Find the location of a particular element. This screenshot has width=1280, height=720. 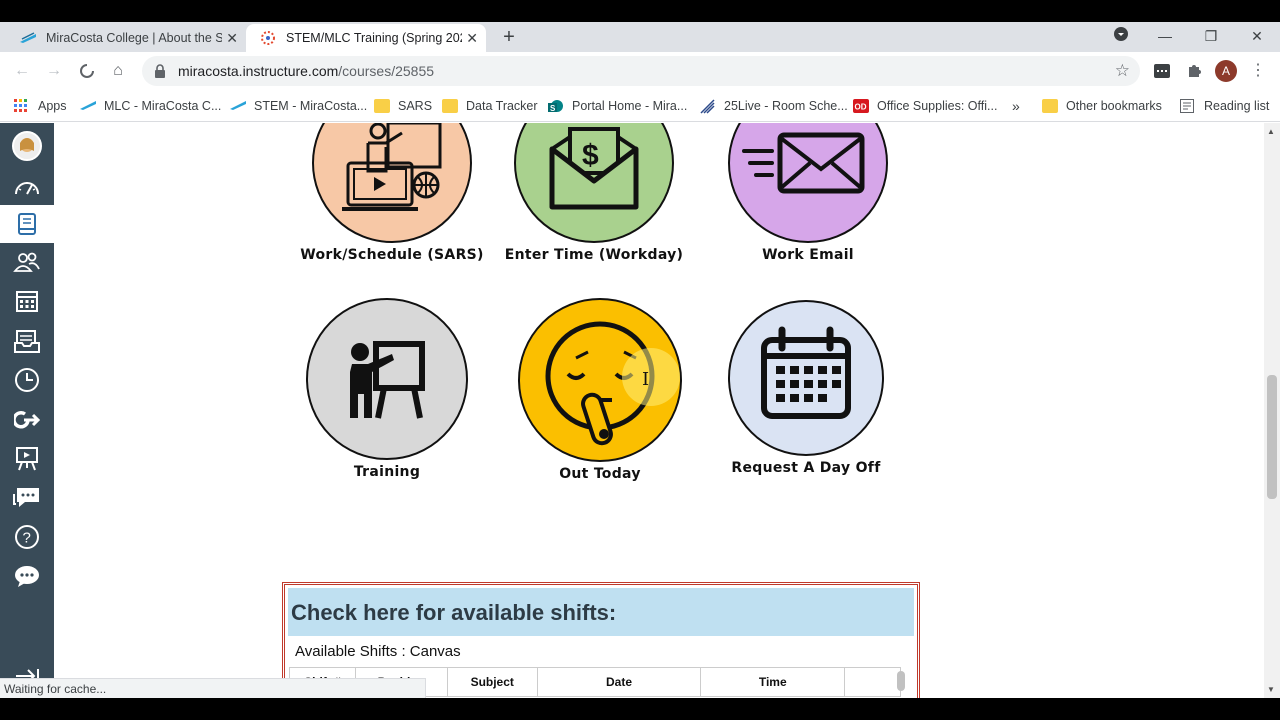

home-icon: ⌂ is located at coordinates (118, 71).